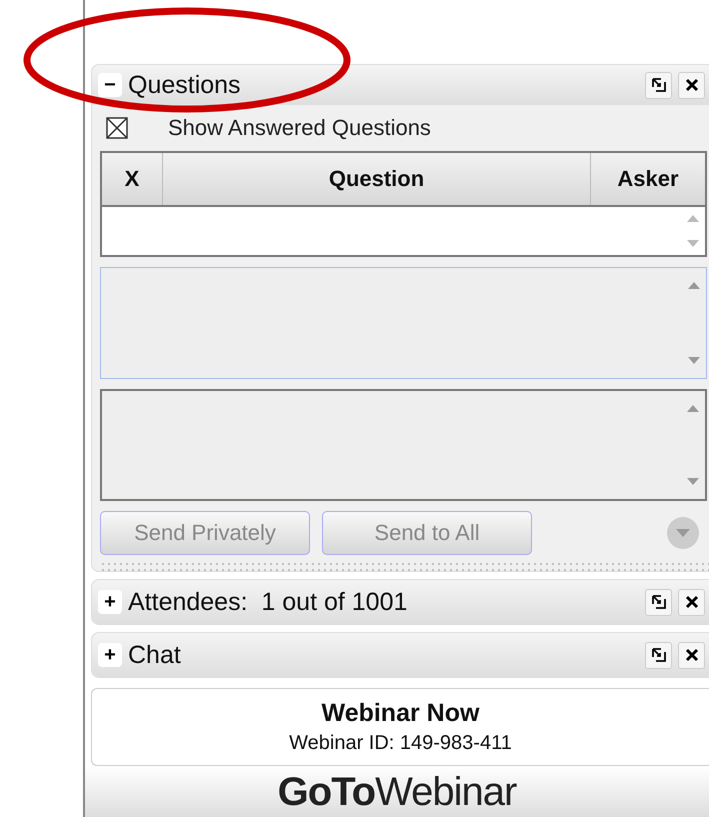 This screenshot has height=817, width=709. I want to click on panel-title: Chat, so click(154, 655).